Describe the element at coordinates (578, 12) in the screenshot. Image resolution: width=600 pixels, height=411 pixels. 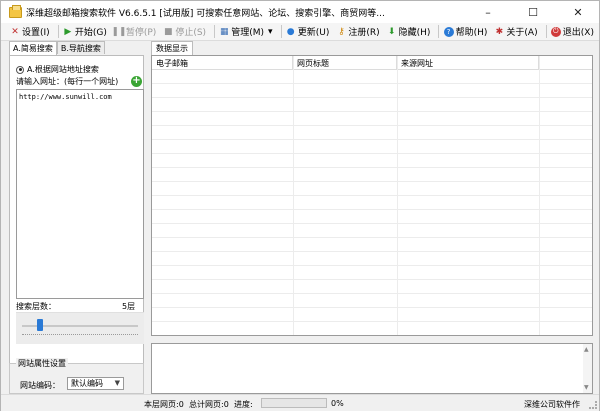
I see `close-button: ✕` at that location.